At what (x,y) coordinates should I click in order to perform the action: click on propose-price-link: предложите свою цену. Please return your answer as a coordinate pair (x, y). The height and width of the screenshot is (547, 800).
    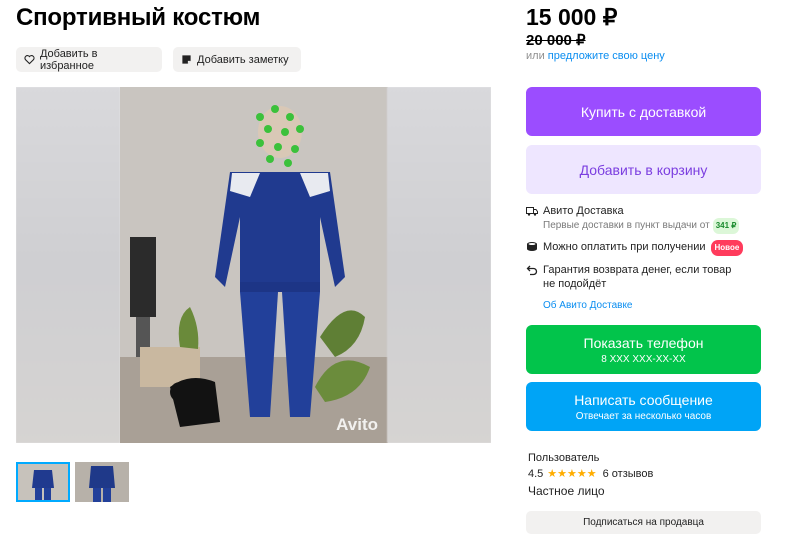
    Looking at the image, I should click on (606, 56).